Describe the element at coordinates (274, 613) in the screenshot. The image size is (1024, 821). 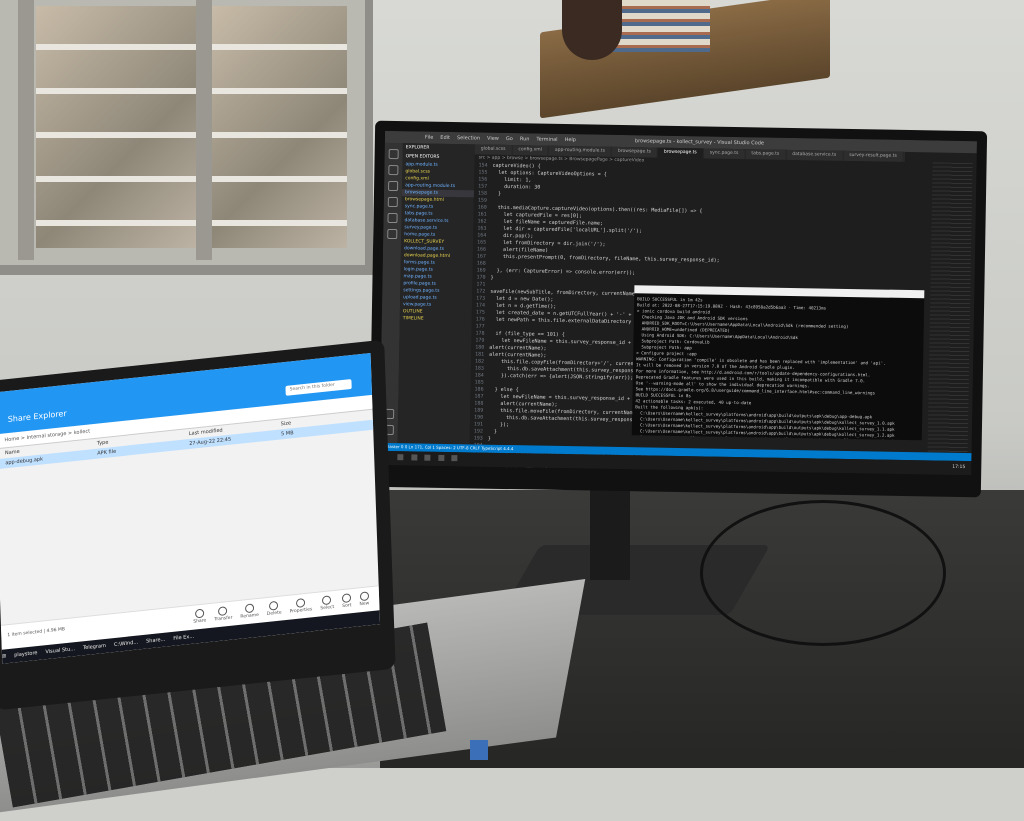
I see `action-label: Delete` at that location.